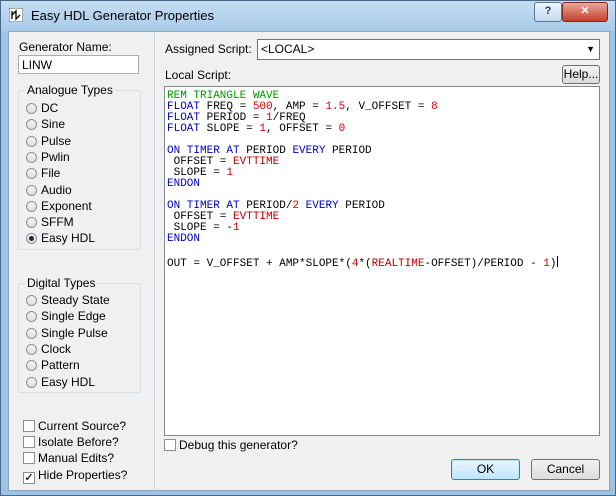  I want to click on analogue-option-dc: DC, so click(42, 108).